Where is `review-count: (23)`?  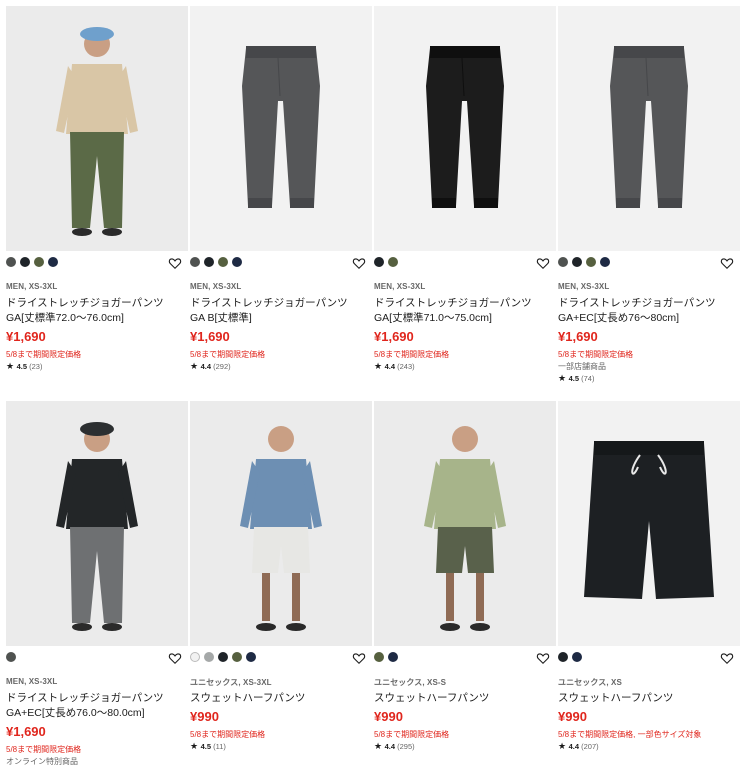
review-count: (23) is located at coordinates (36, 366).